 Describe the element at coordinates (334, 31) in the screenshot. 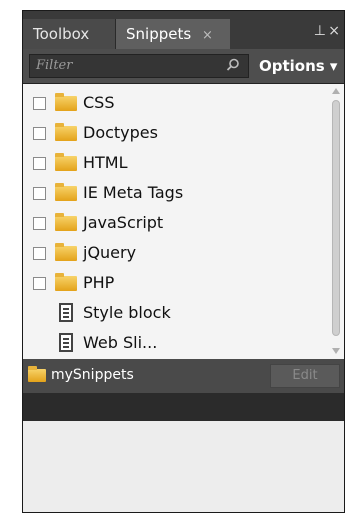

I see `close-panel-icon: ×` at that location.